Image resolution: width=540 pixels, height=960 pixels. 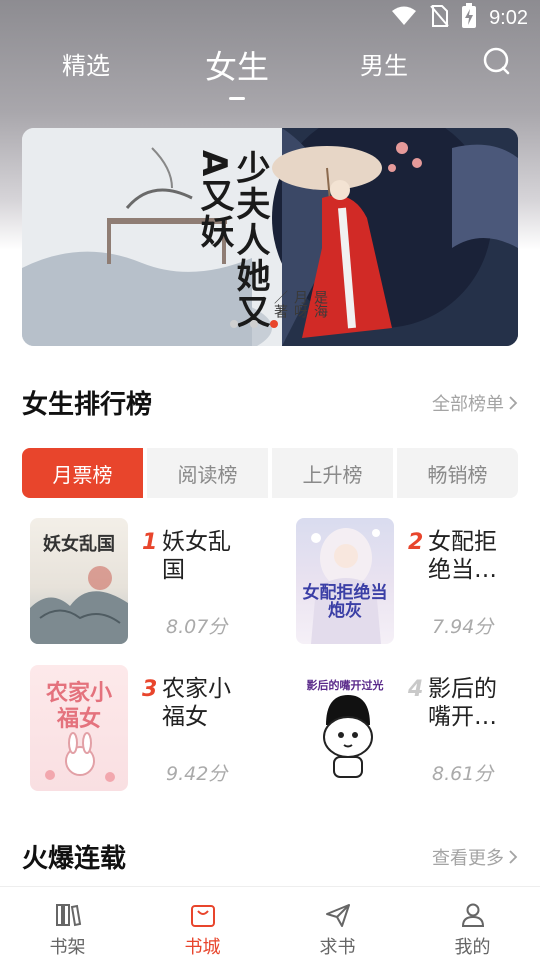 I want to click on tab-nvsheng-label: 女生, so click(x=237, y=67).